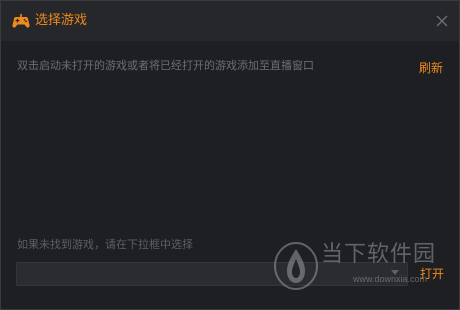  Describe the element at coordinates (165, 65) in the screenshot. I see `game-list-hint: 双击启动未打开的游戏或者将已经打开的游戏添加至直播窗口` at that location.